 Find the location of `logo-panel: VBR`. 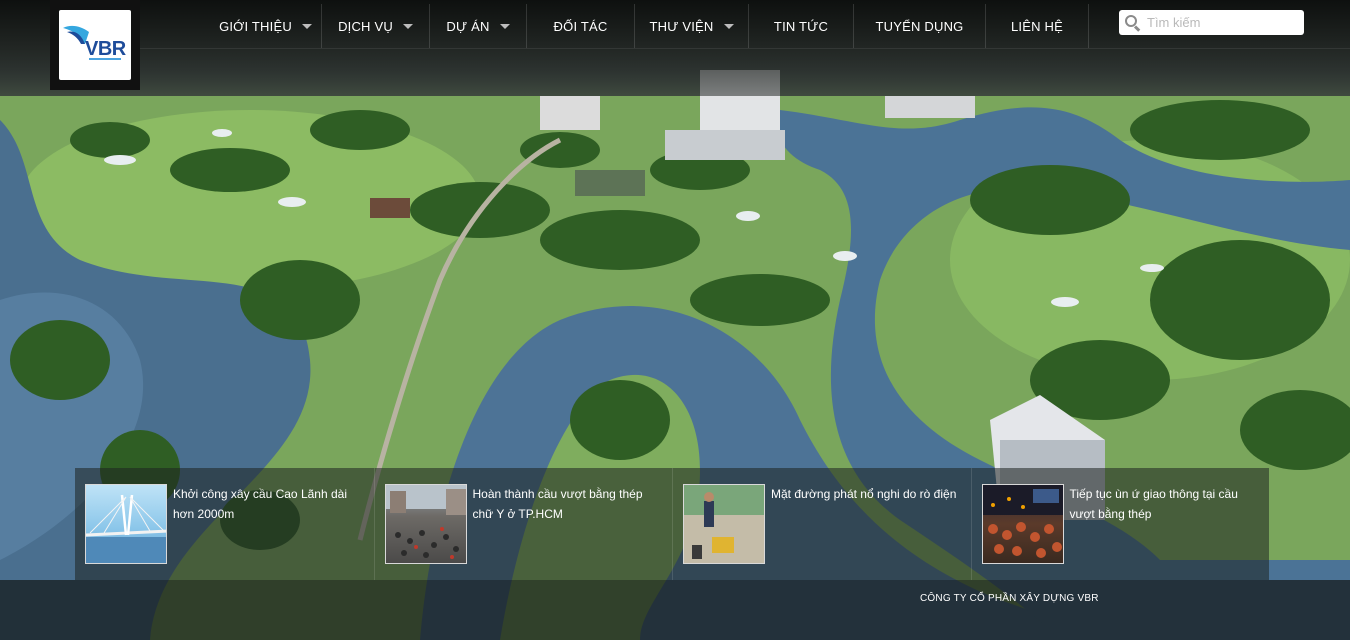

logo-panel: VBR is located at coordinates (95, 45).